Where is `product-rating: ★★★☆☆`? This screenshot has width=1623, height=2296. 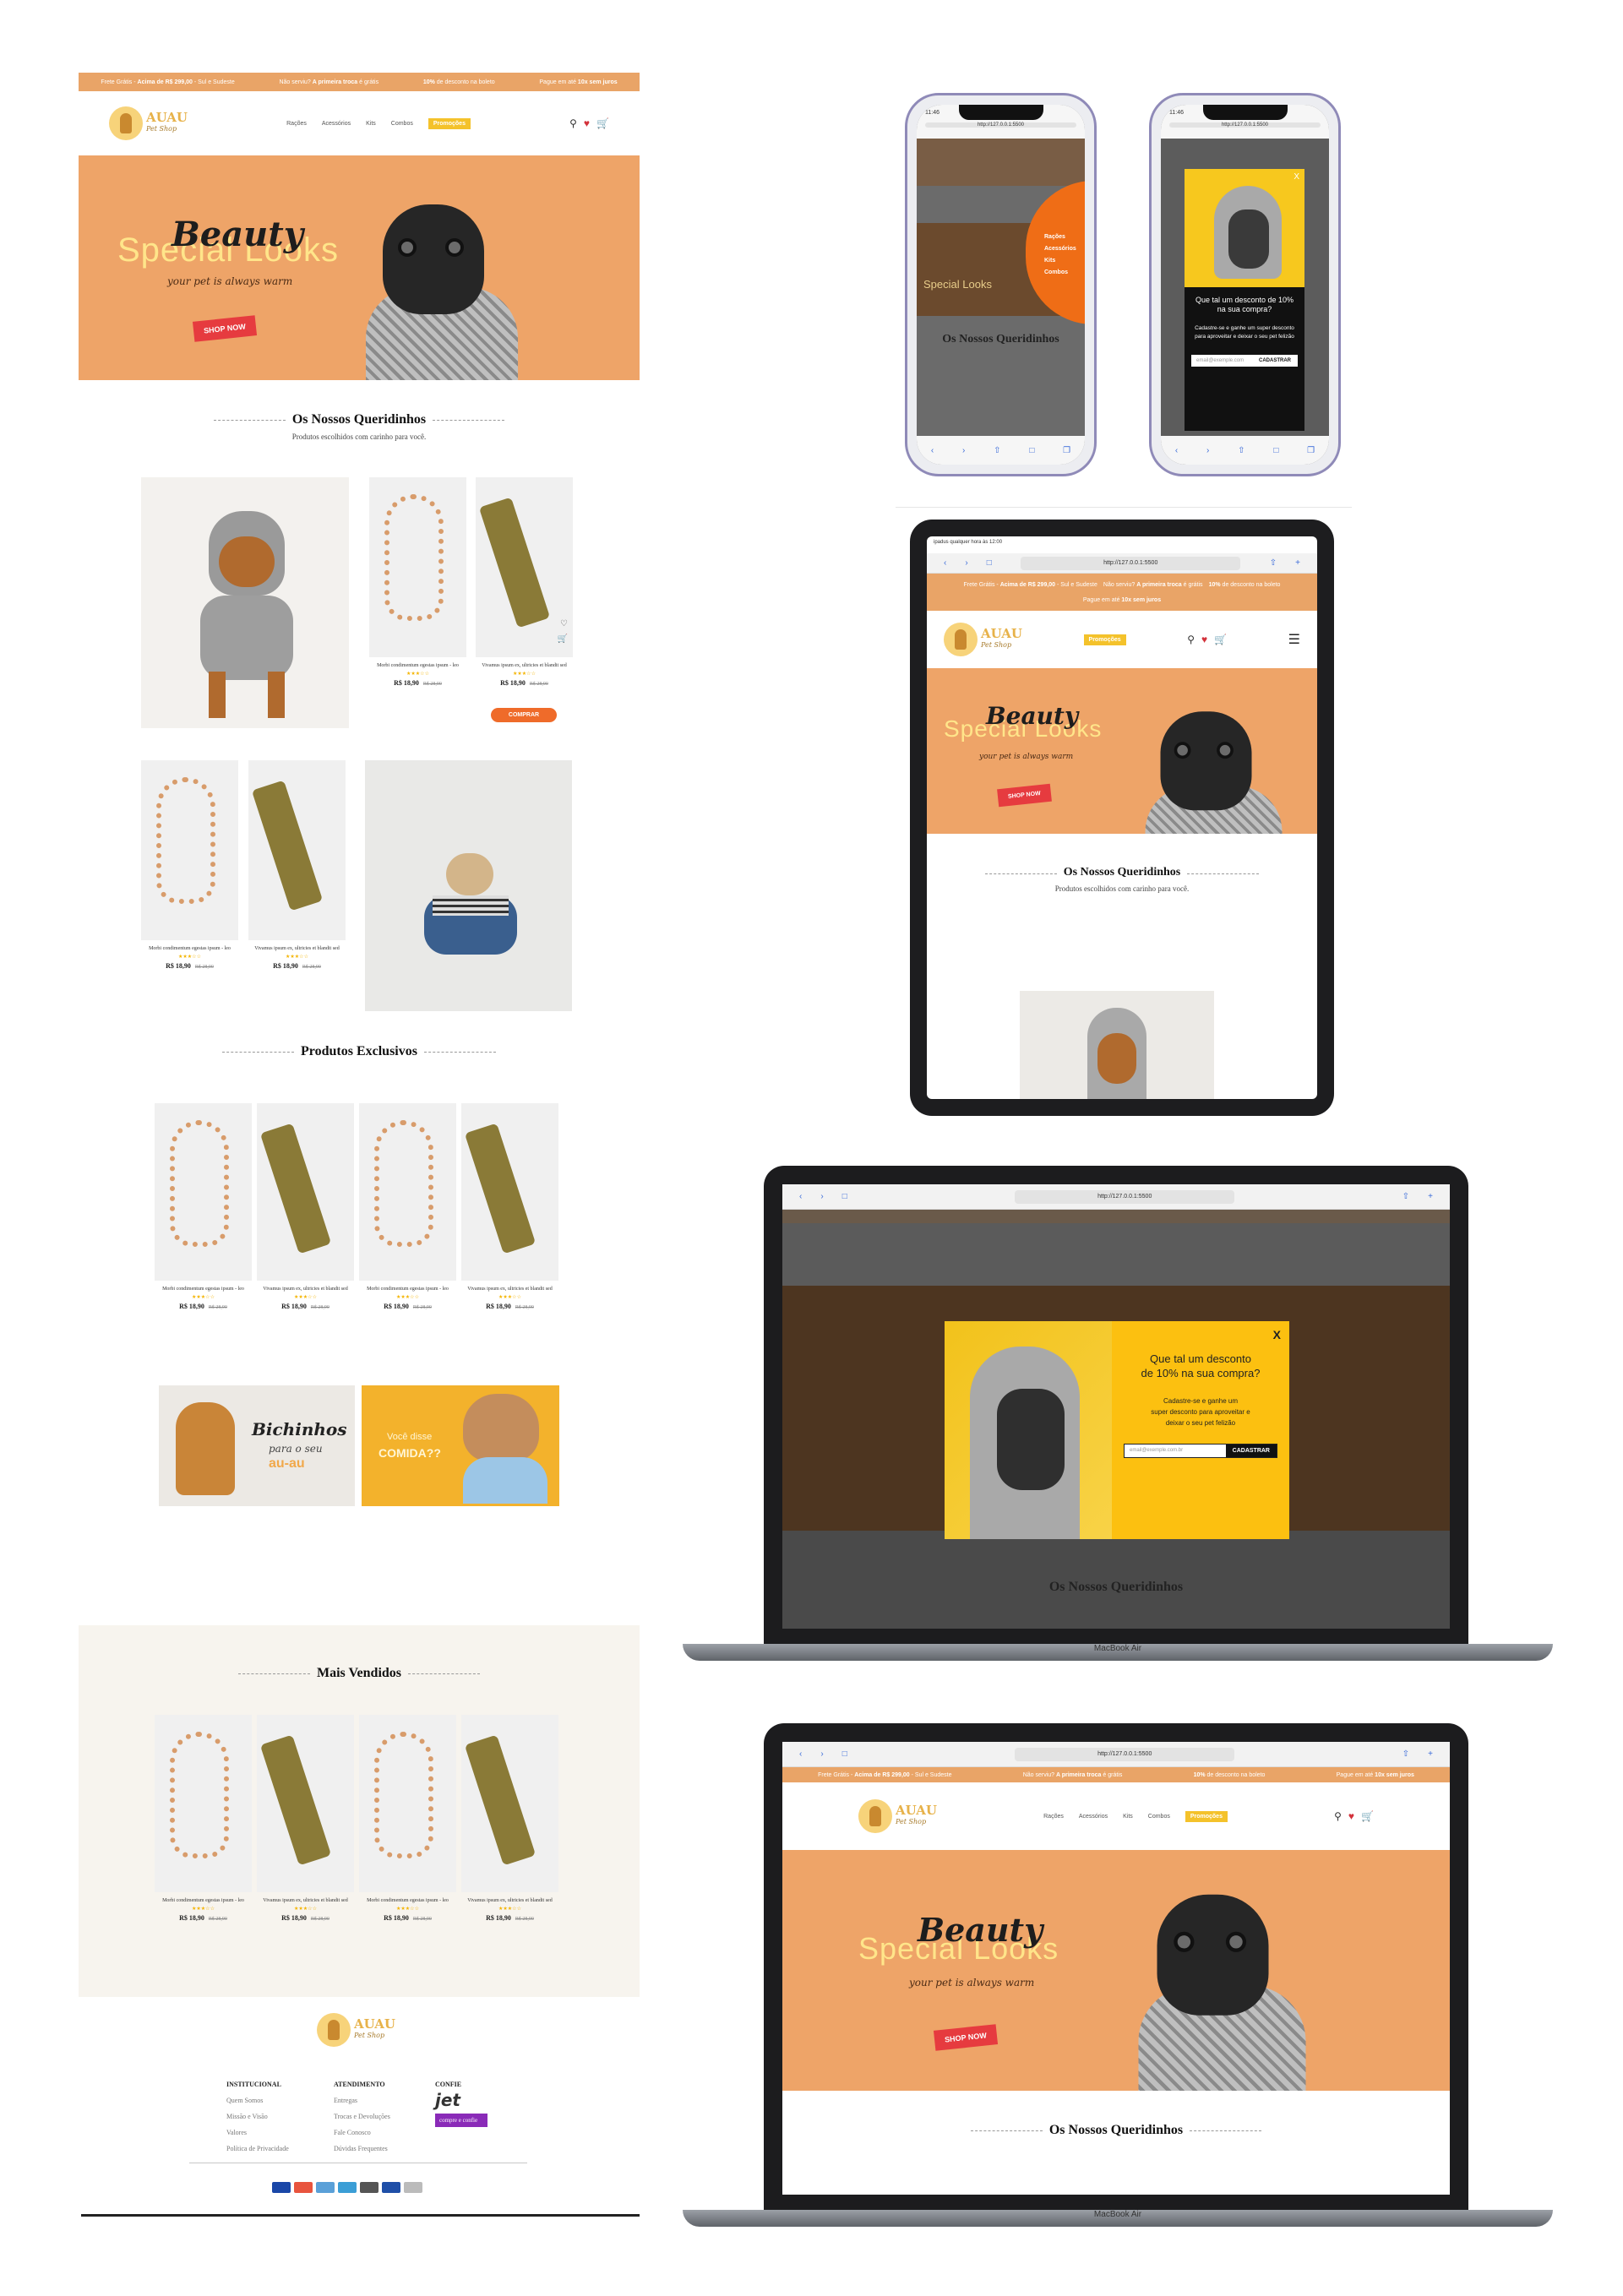 product-rating: ★★★☆☆ is located at coordinates (407, 1297).